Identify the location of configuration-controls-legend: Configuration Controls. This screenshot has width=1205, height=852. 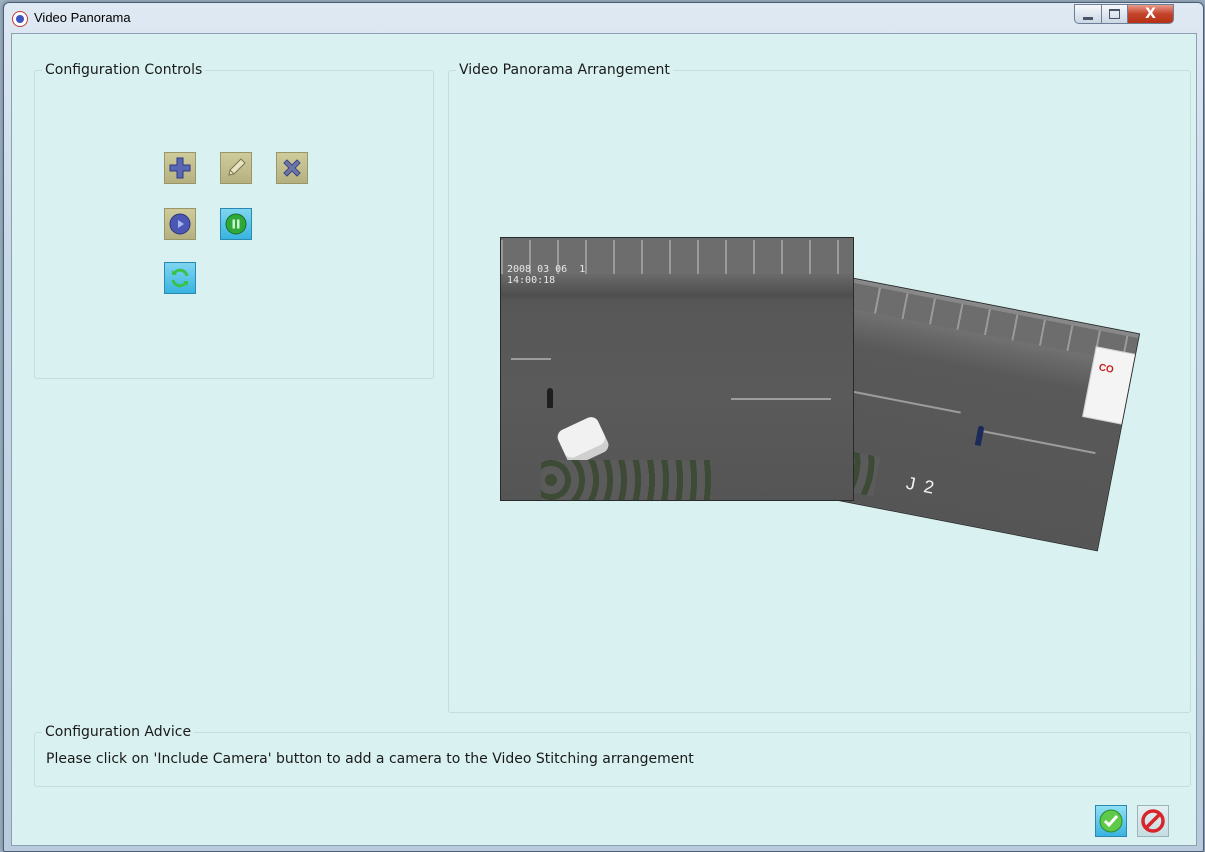
(124, 70).